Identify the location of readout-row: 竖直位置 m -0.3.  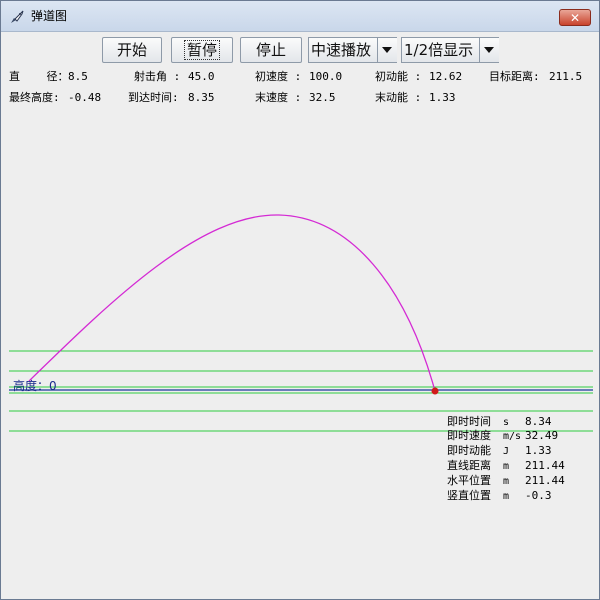
(492, 496).